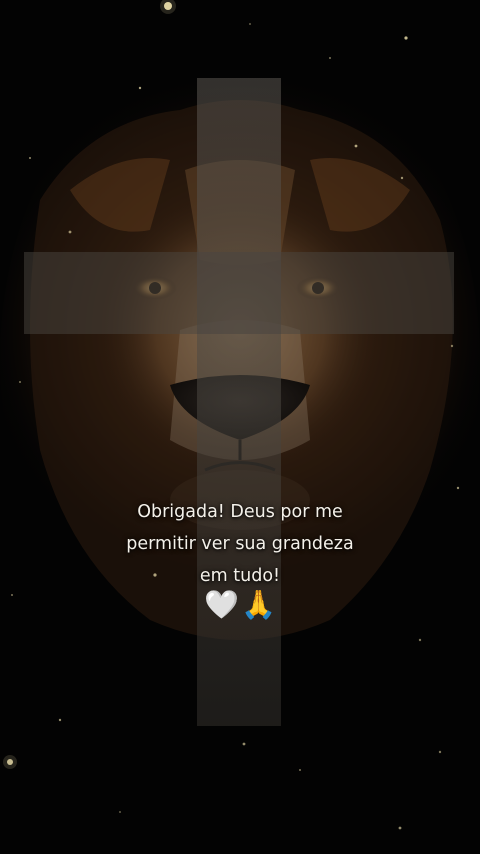 The width and height of the screenshot is (480, 854). I want to click on caption-line-1: Obrigada! Deus por me, so click(240, 512).